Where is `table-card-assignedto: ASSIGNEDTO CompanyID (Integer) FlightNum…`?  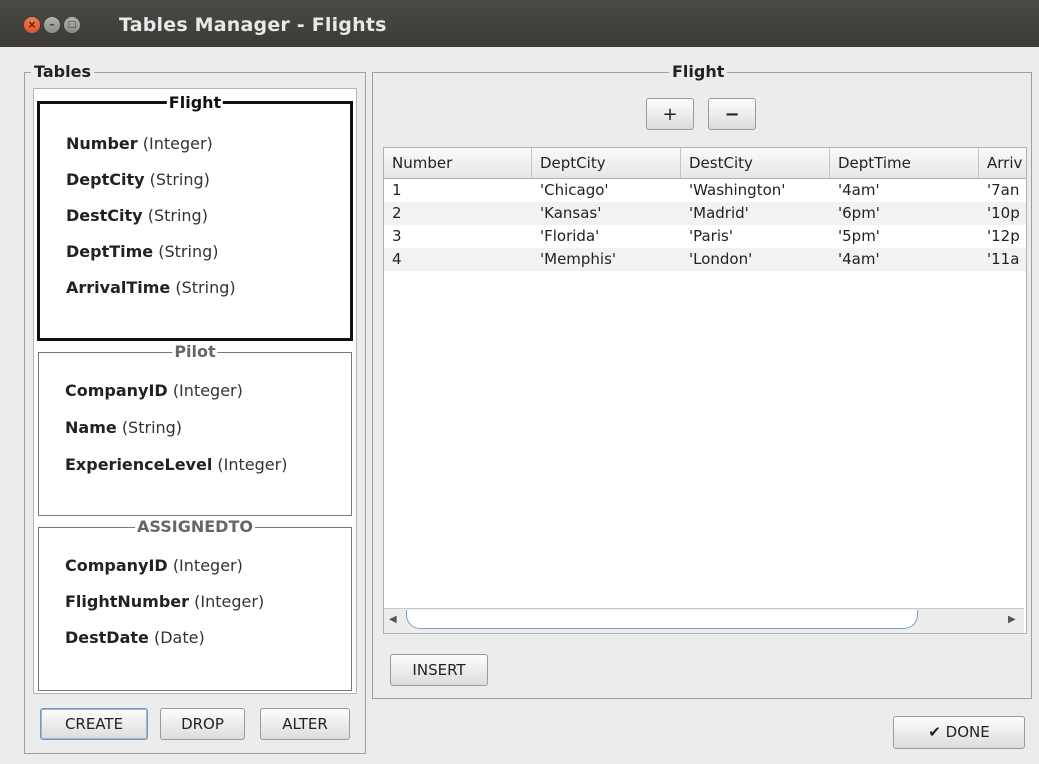
table-card-assignedto: ASSIGNEDTO CompanyID (Integer) FlightNum… is located at coordinates (195, 604).